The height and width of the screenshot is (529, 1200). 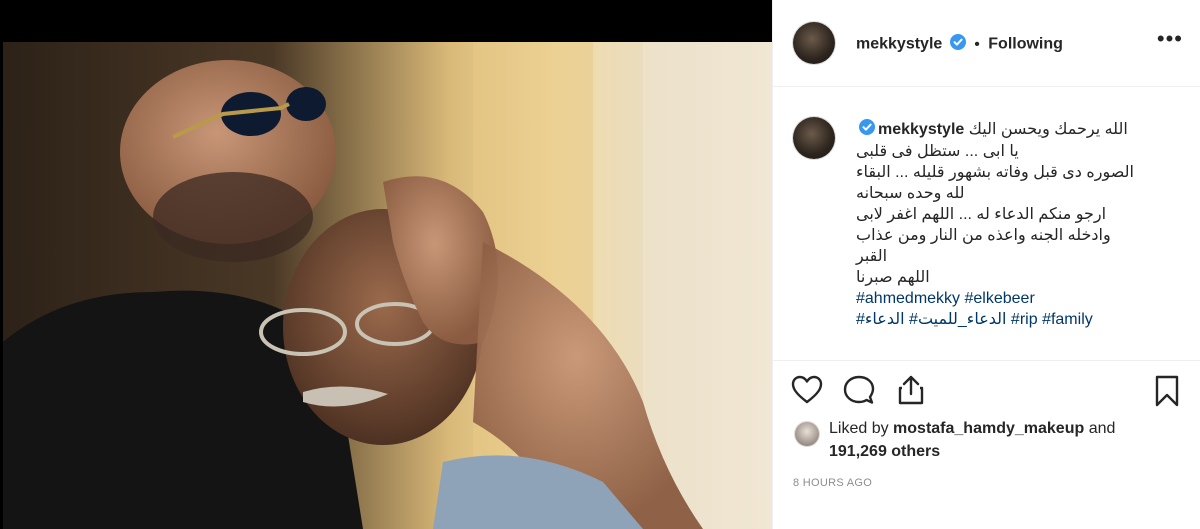 What do you see at coordinates (1167, 393) in the screenshot?
I see `bookmark-icon` at bounding box center [1167, 393].